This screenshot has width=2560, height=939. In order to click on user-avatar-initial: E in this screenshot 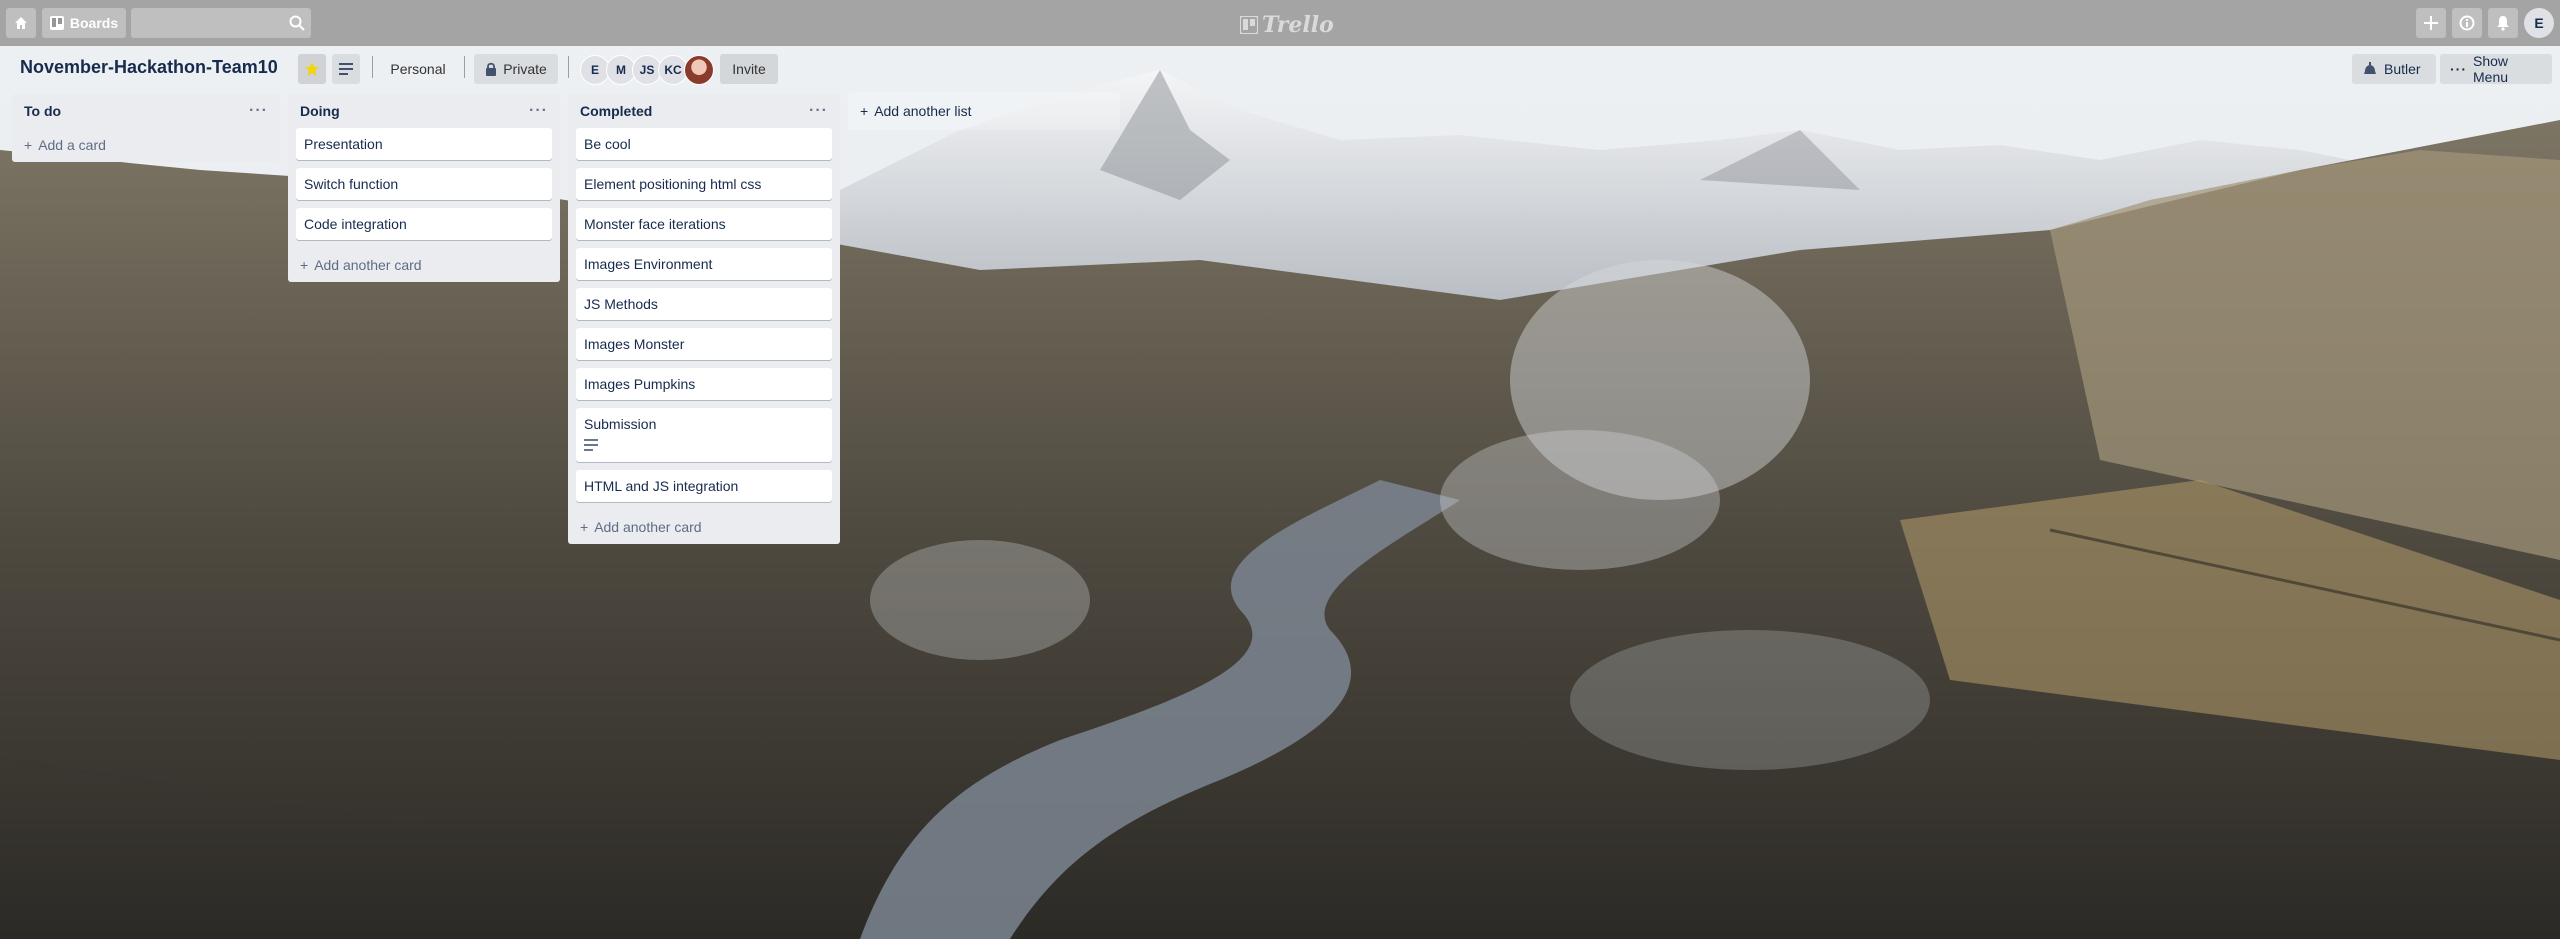, I will do `click(2539, 23)`.